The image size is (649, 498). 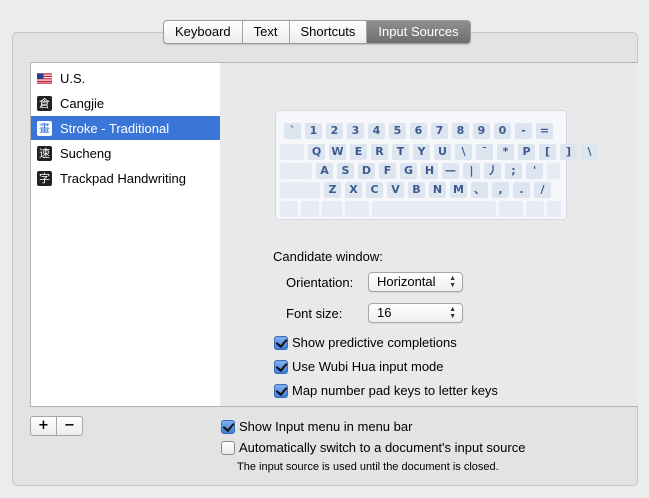 What do you see at coordinates (44, 153) in the screenshot?
I see `sucheng-icon: 速` at bounding box center [44, 153].